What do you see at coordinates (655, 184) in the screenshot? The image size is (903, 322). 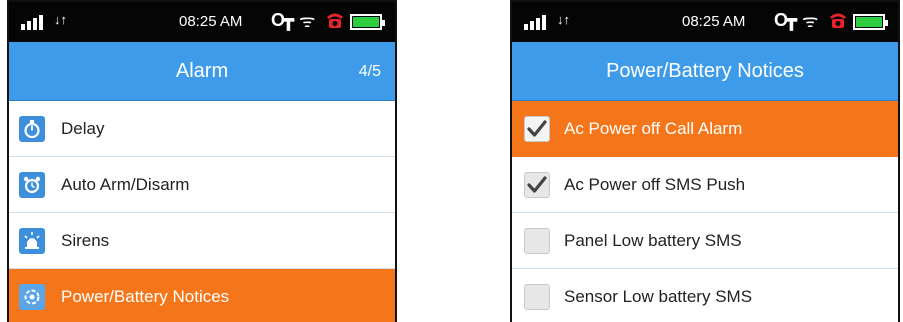 I see `option-label: Ac Power off SMS Push` at bounding box center [655, 184].